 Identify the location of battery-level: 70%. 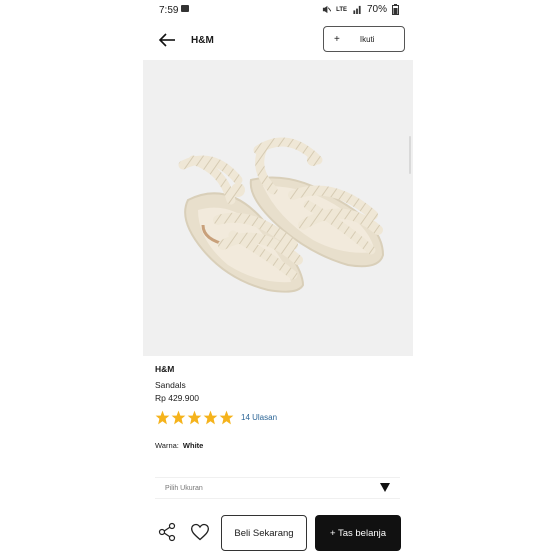
(376, 9).